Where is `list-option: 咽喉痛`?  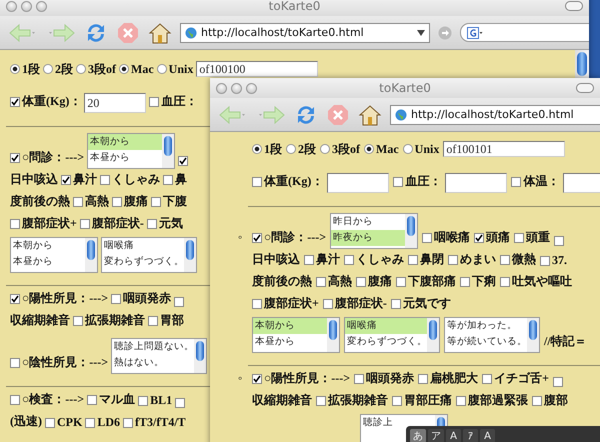 list-option: 咽喉痛 is located at coordinates (386, 326).